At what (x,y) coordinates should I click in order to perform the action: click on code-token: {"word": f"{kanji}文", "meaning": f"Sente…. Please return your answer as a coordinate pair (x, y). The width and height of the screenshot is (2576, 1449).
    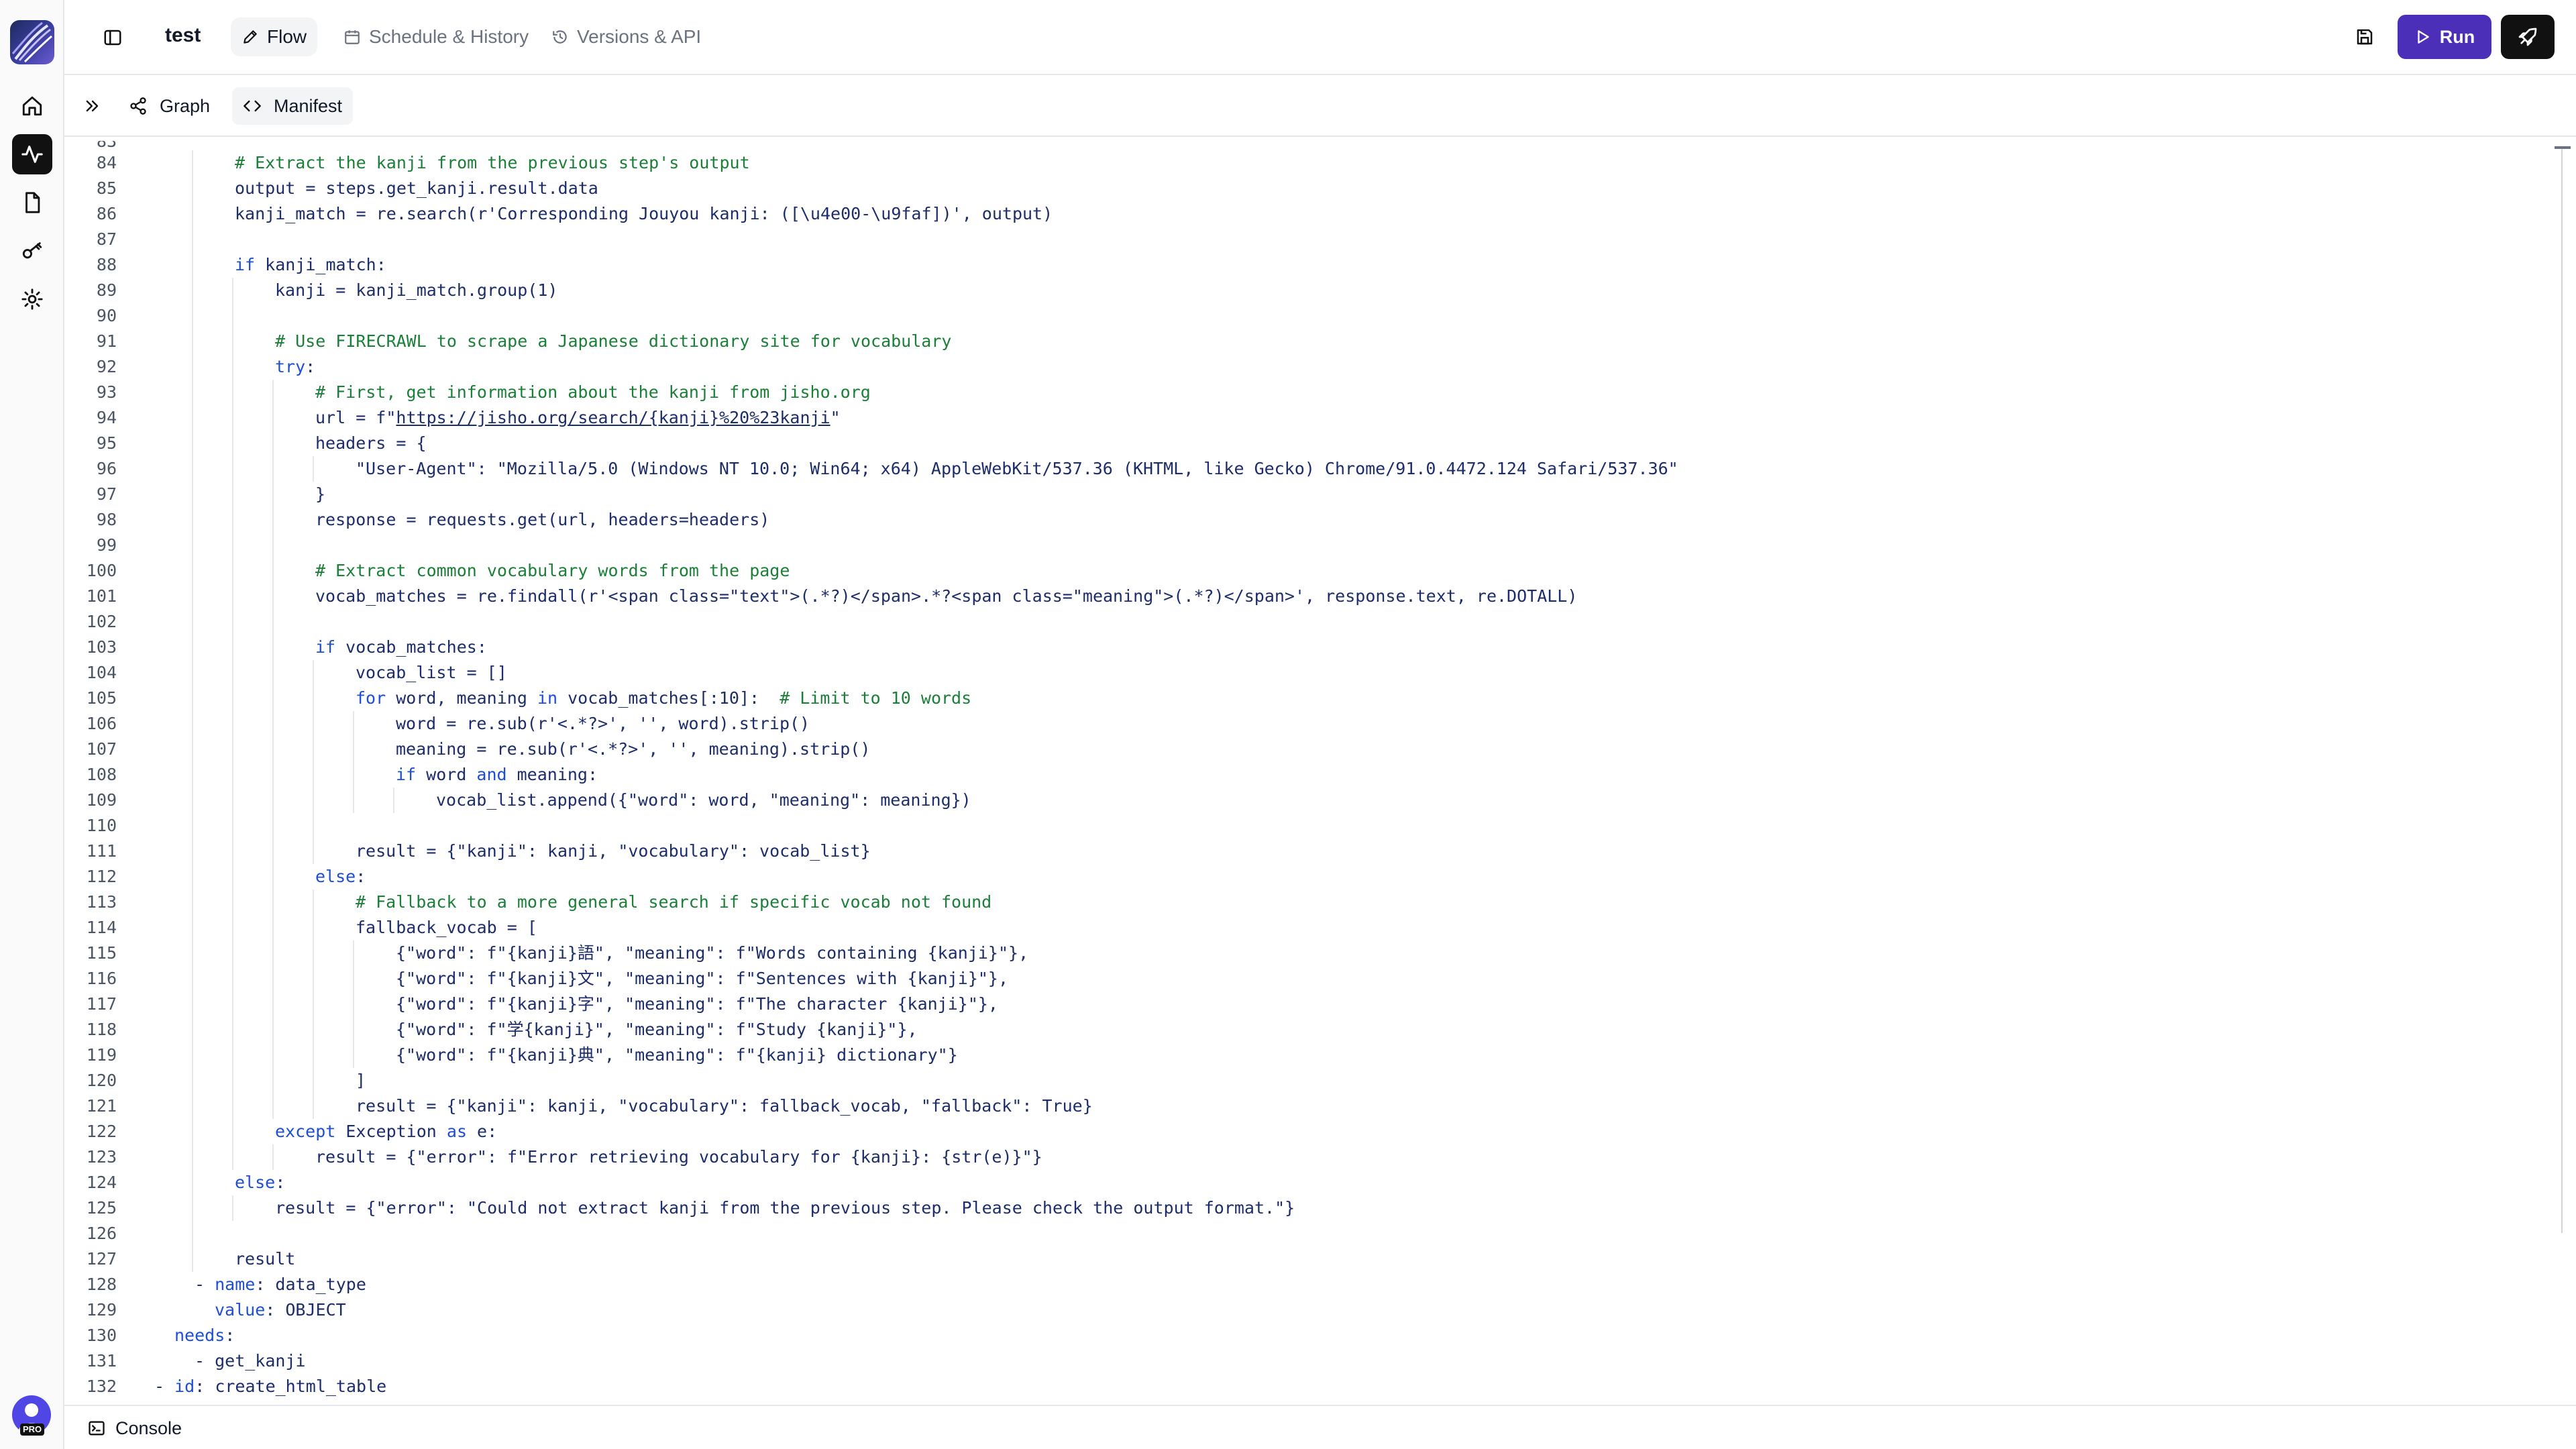
    Looking at the image, I should click on (702, 978).